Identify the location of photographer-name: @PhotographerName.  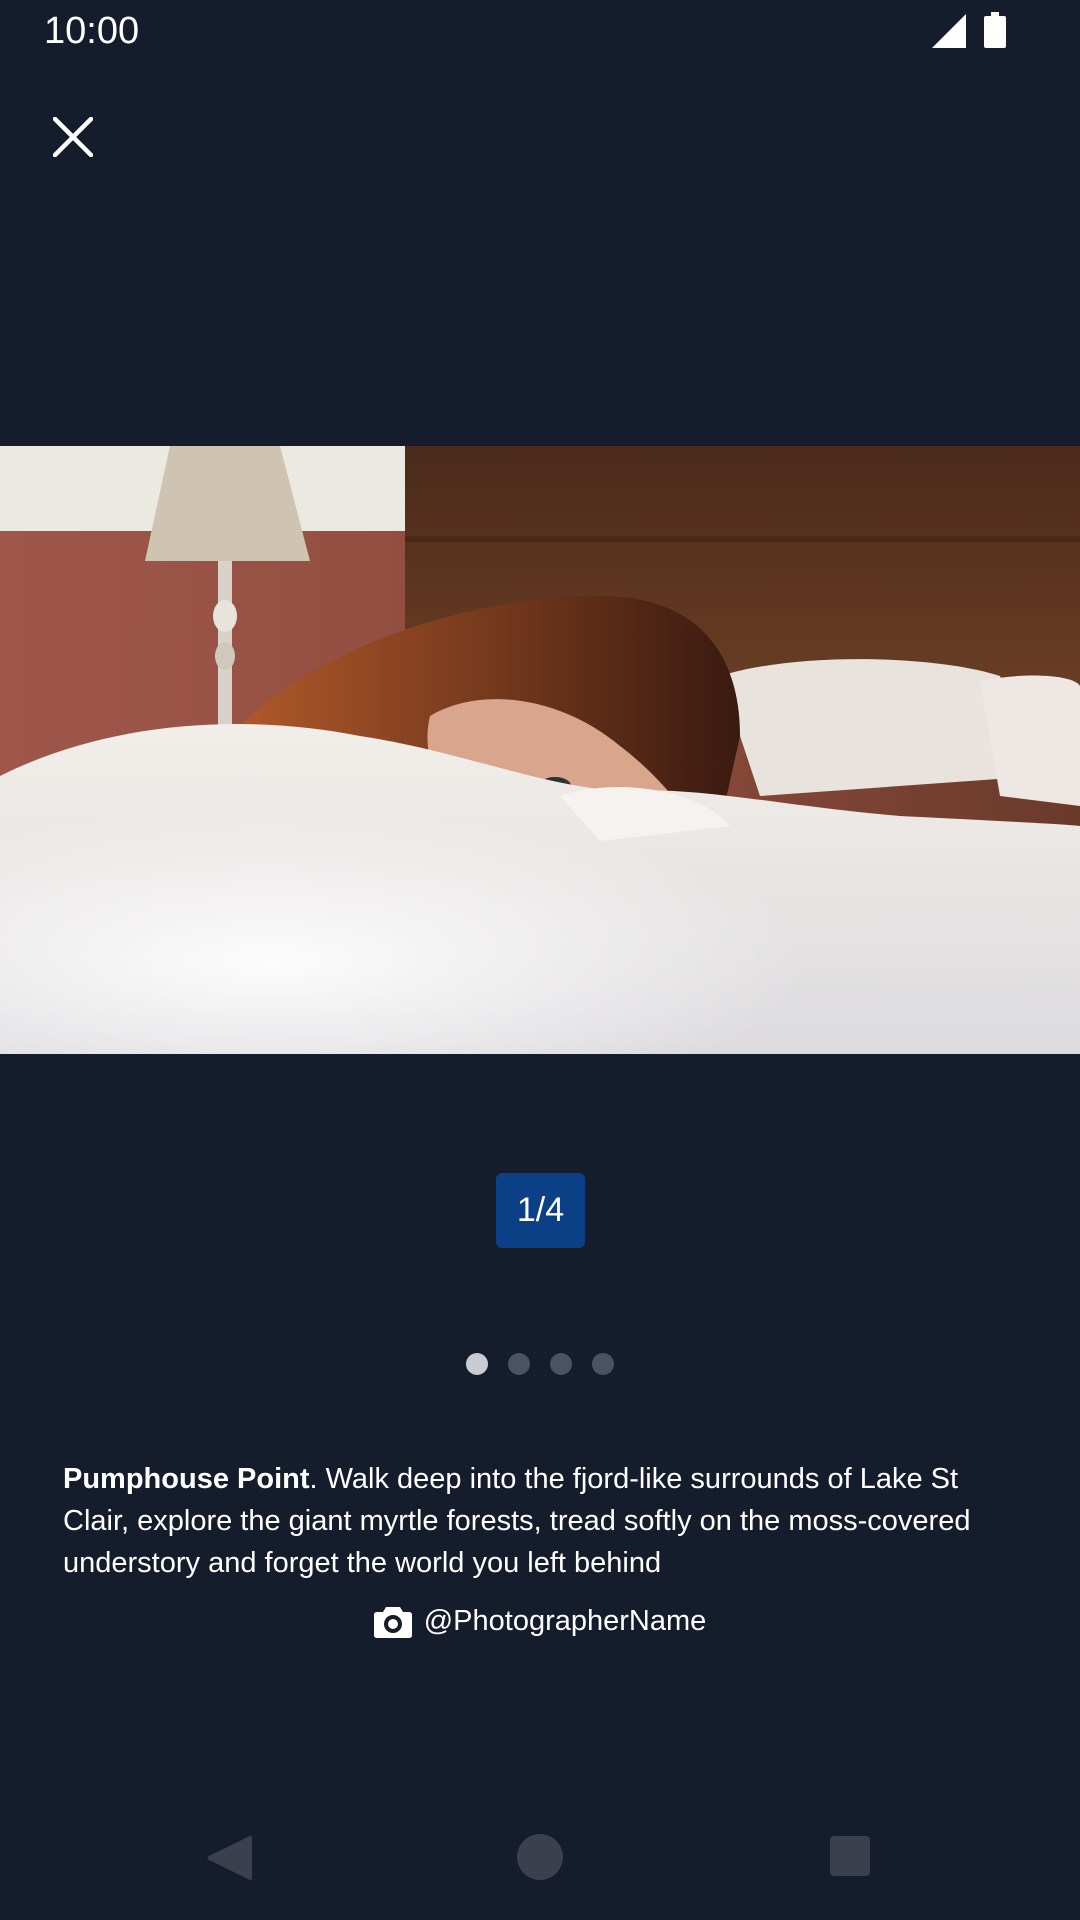
(565, 1620).